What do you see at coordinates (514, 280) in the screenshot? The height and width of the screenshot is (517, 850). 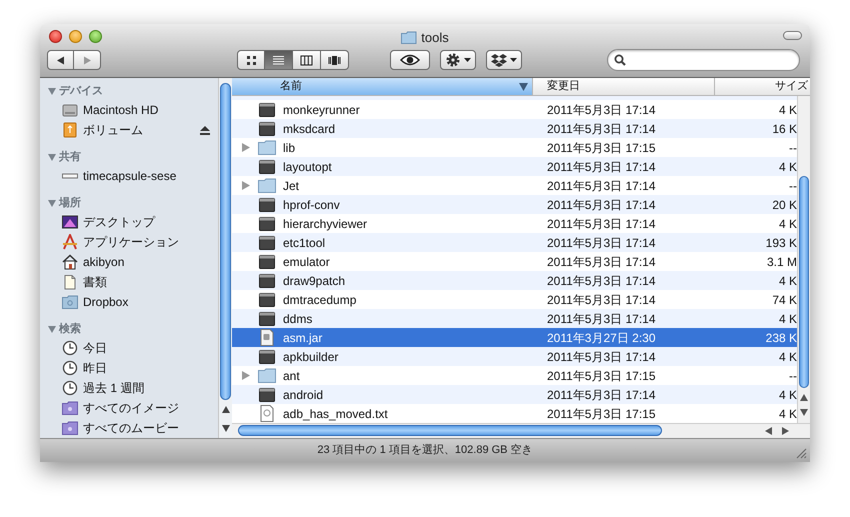 I see `file-row: draw9patch 2011年5月3日 17:14 4 K` at bounding box center [514, 280].